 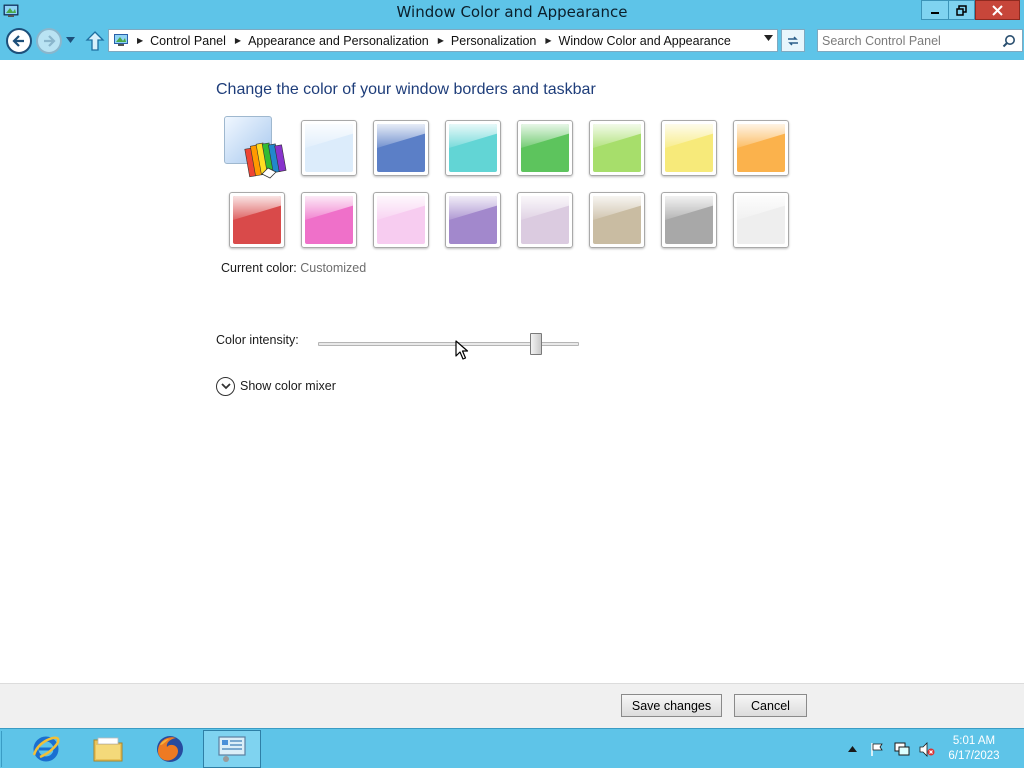 I want to click on search-icon, so click(x=1009, y=41).